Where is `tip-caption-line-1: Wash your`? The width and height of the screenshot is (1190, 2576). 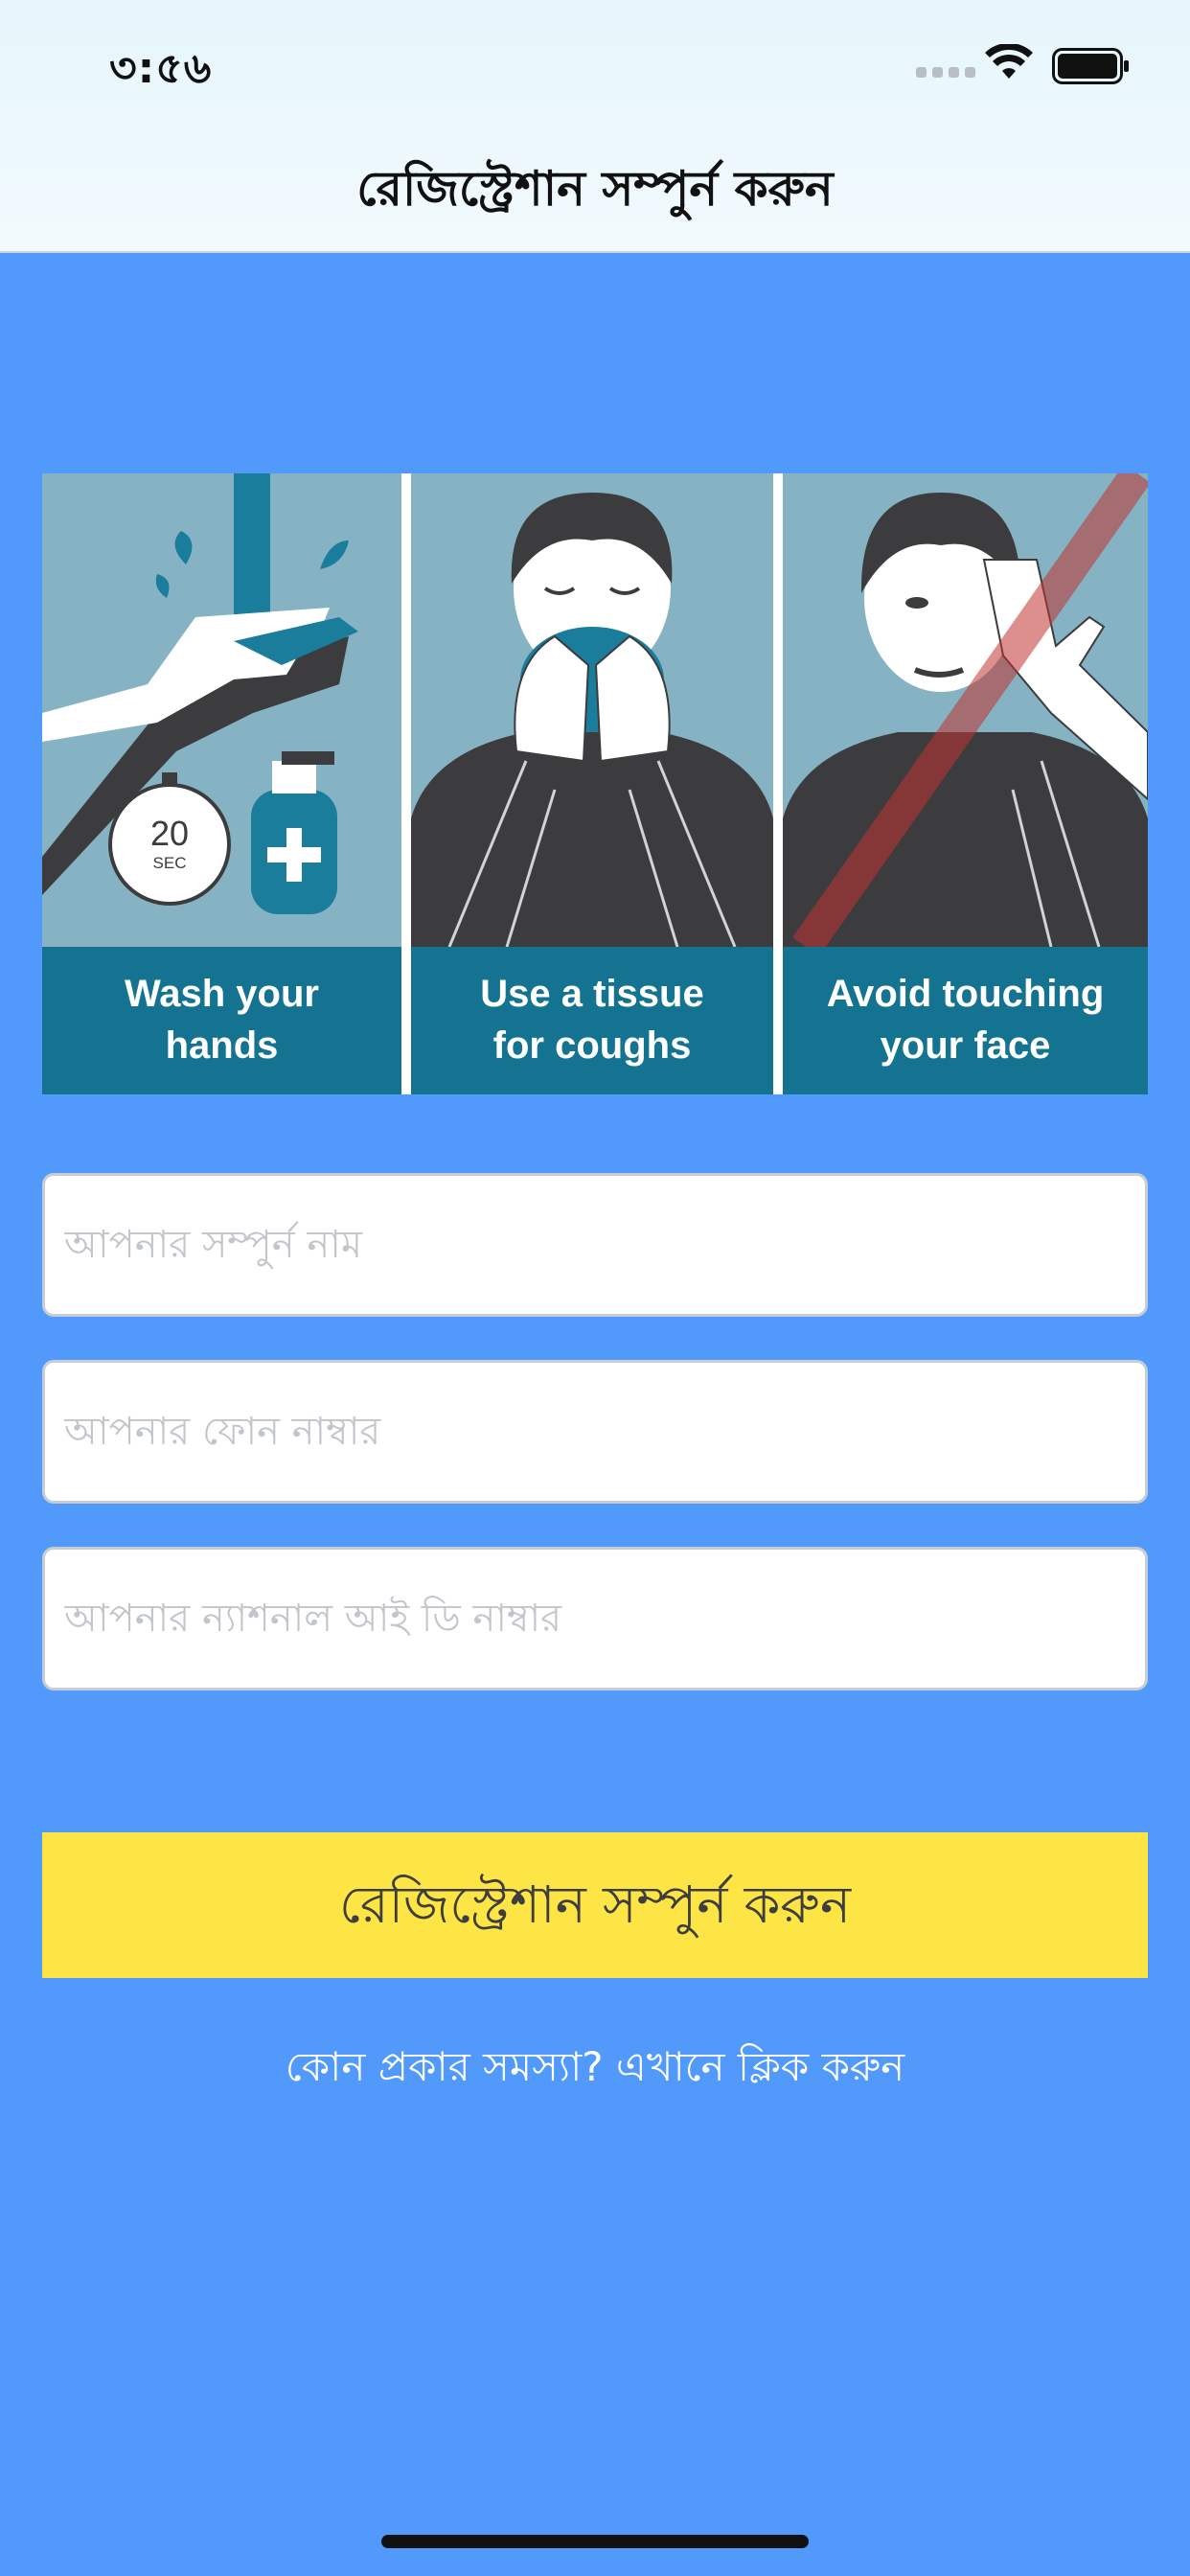 tip-caption-line-1: Wash your is located at coordinates (222, 994).